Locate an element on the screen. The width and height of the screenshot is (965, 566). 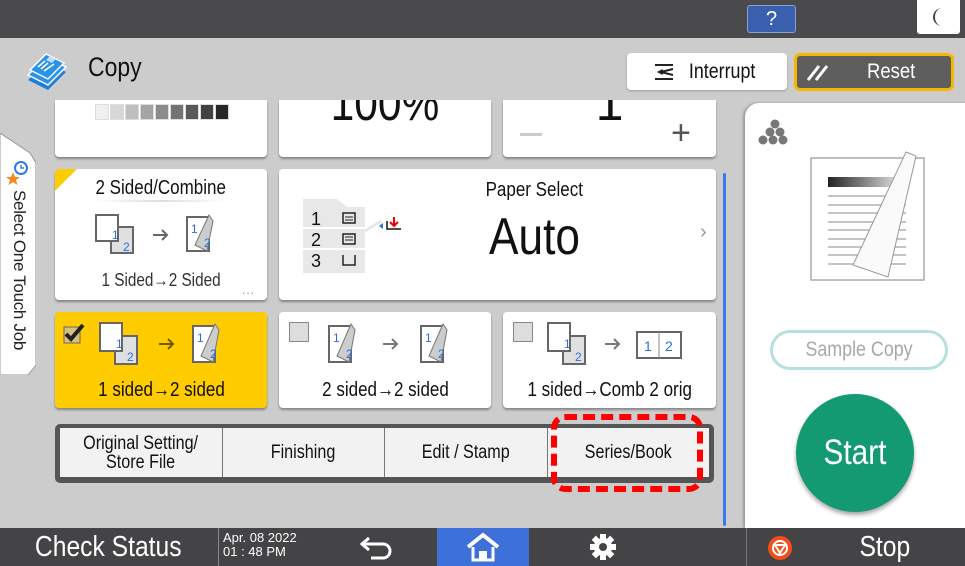
tab-edit-stamp: Edit / Stamp is located at coordinates (466, 452).